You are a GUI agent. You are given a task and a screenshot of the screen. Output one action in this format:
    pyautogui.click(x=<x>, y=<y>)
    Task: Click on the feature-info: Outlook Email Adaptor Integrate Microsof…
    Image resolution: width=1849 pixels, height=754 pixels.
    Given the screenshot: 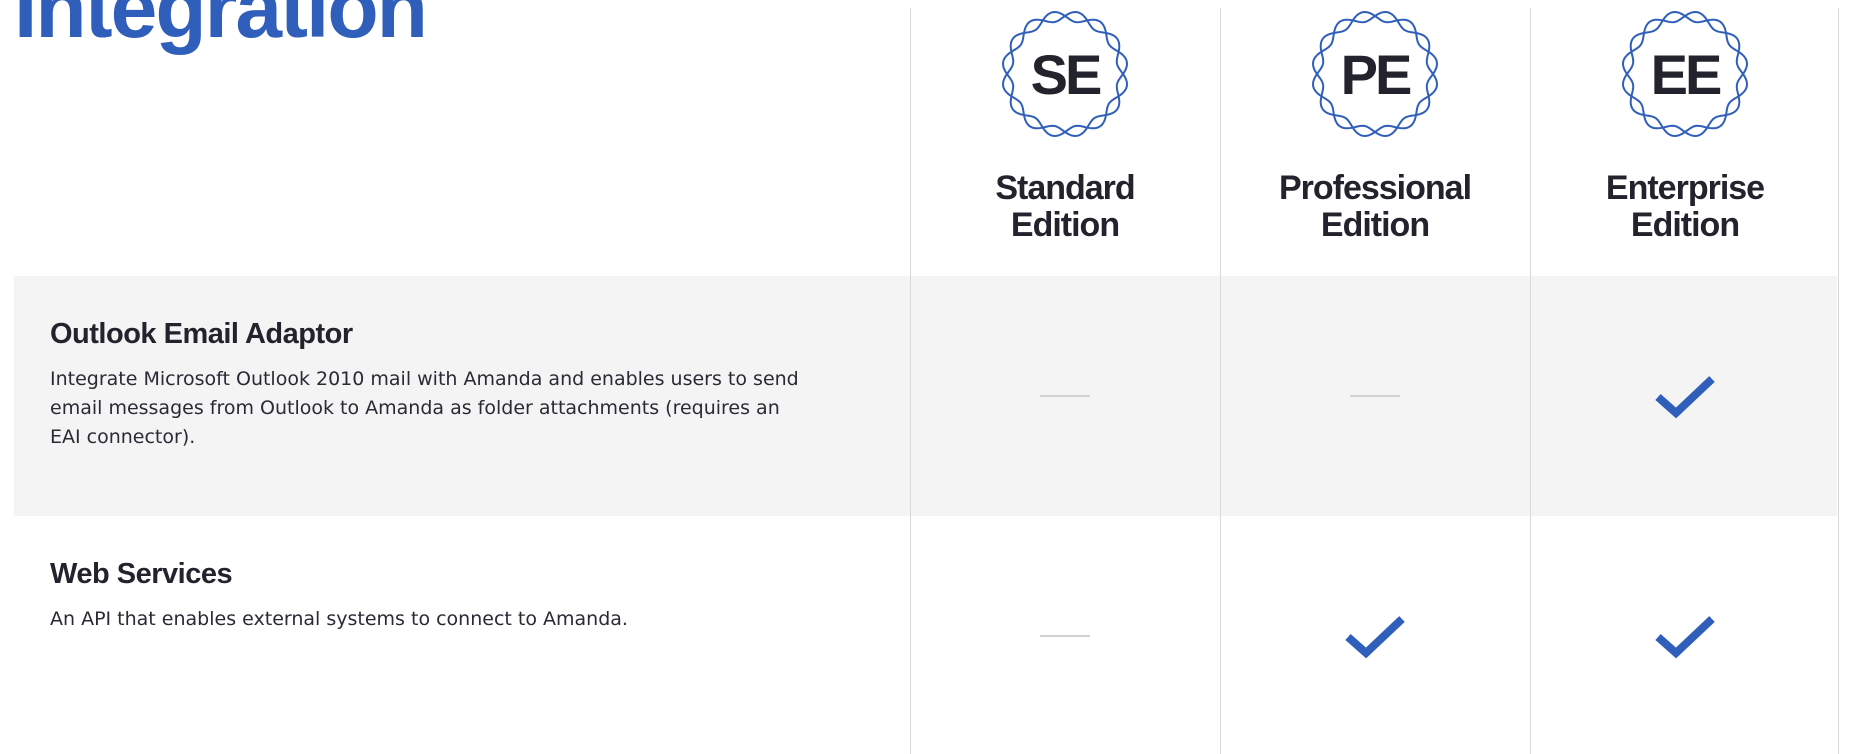 What is the action you would take?
    pyautogui.click(x=430, y=385)
    